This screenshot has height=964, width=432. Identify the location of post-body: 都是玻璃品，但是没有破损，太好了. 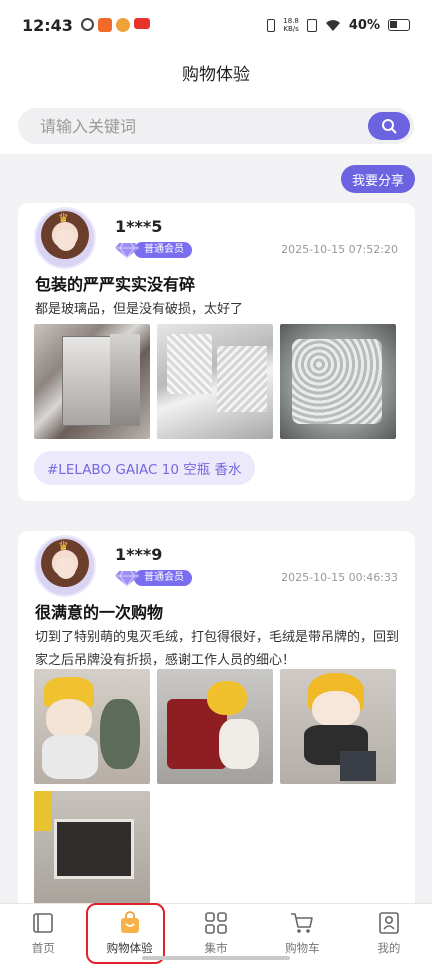
(139, 309).